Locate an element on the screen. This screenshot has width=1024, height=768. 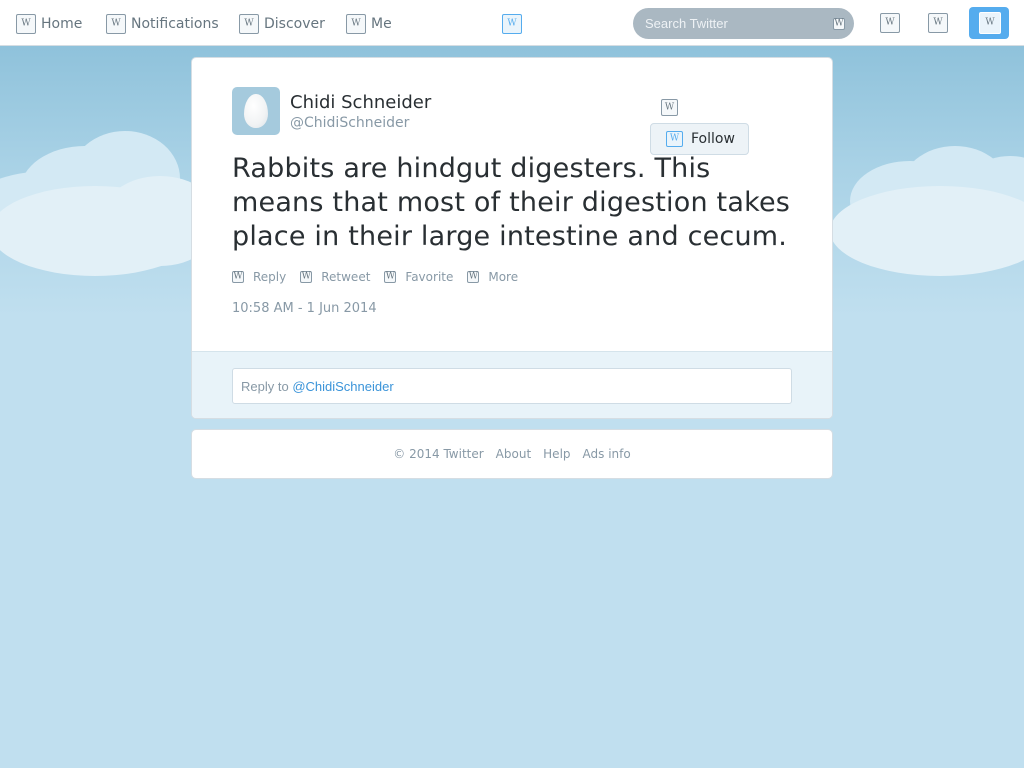
nav-me-label: Me is located at coordinates (381, 24).